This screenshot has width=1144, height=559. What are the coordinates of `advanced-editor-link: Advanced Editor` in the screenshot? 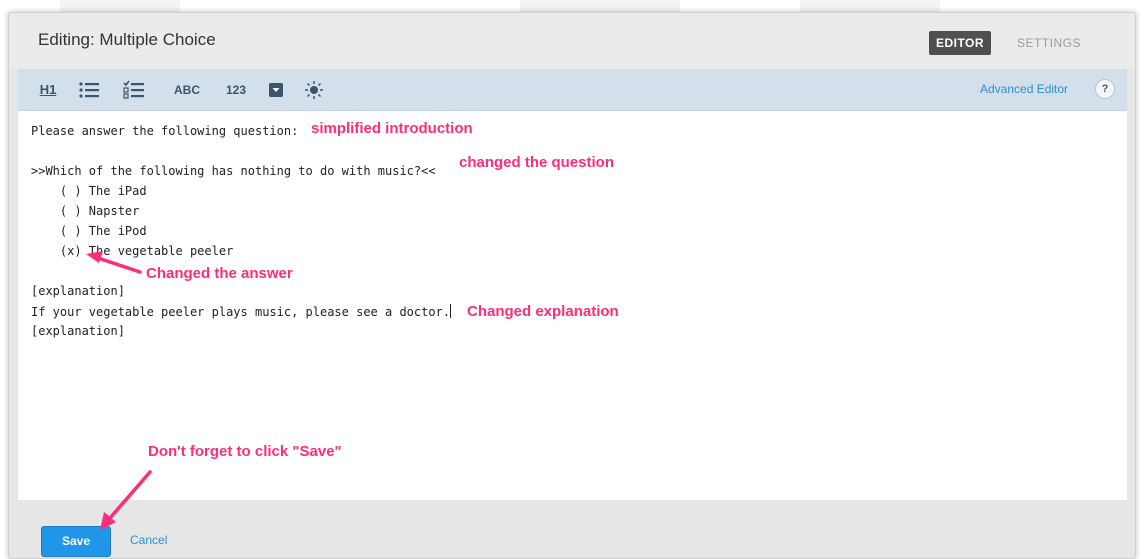 It's located at (1024, 89).